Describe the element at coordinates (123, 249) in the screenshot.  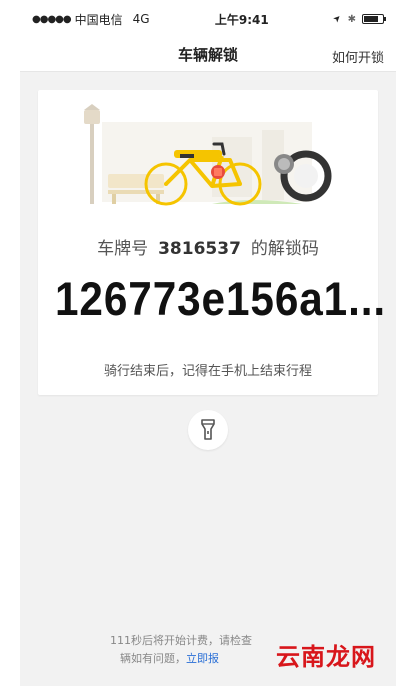
I see `plate-prefix: 车牌号` at that location.